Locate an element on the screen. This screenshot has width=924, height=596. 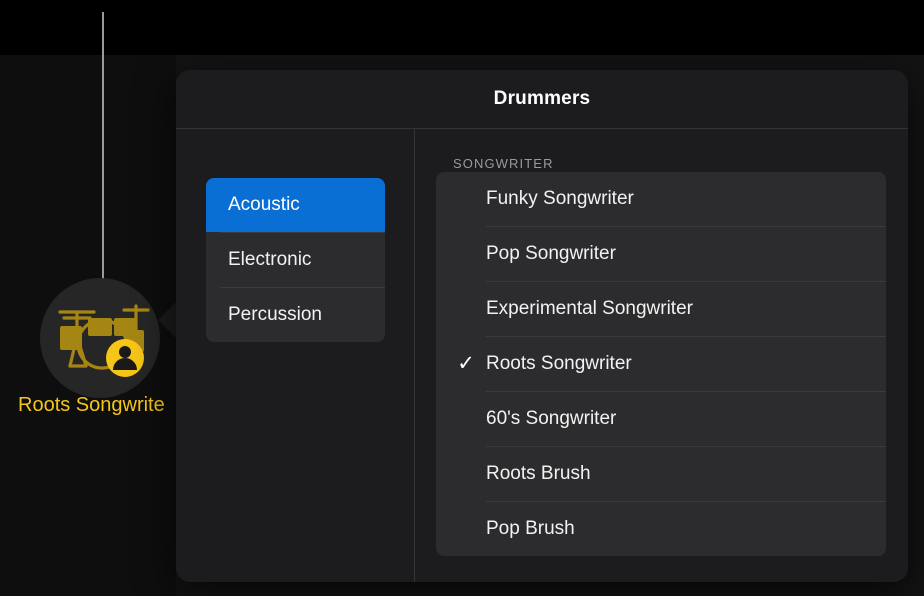
list-item: Funky Songwriter is located at coordinates (661, 199).